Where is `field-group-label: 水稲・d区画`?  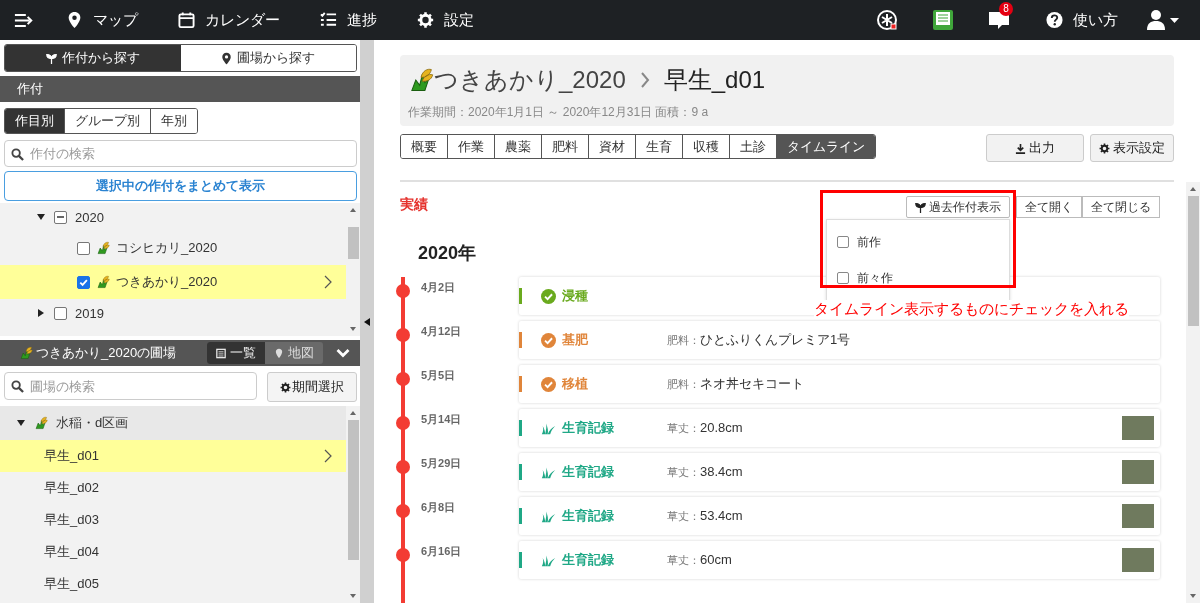 field-group-label: 水稲・d区画 is located at coordinates (92, 423).